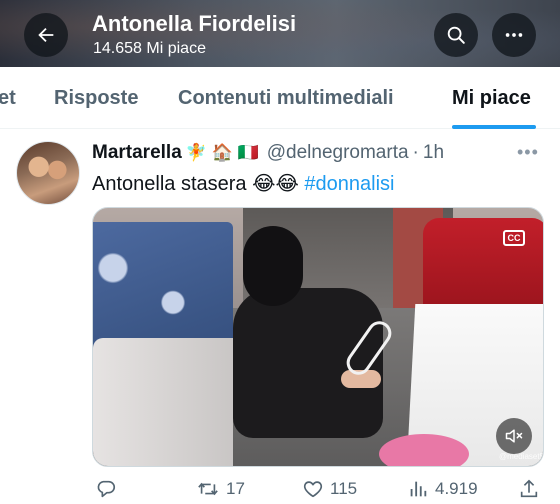 The height and width of the screenshot is (504, 560). I want to click on retweet-icon, so click(208, 489).